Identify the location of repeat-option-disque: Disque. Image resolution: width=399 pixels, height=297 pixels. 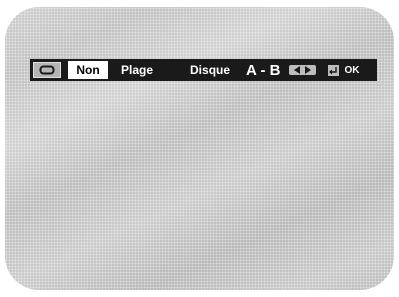
(210, 70).